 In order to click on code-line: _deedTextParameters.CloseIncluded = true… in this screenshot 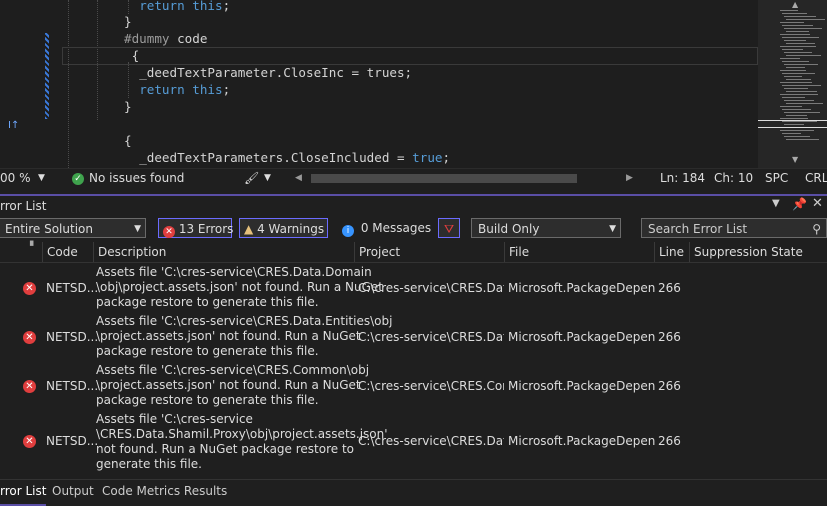, I will do `click(294, 157)`.